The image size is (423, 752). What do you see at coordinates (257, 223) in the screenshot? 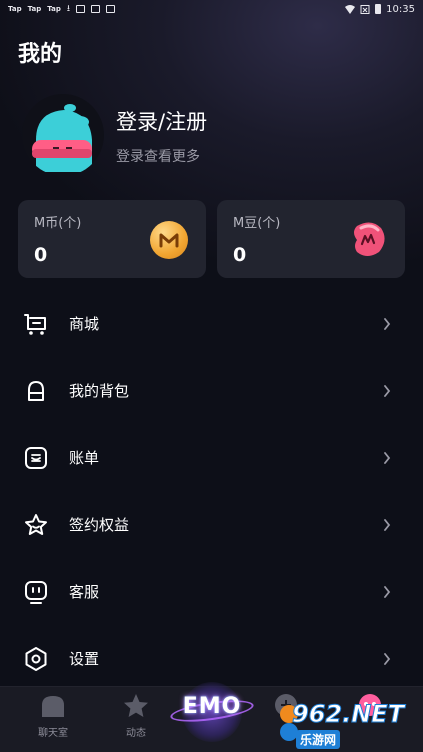
I see `m-bean-label: M豆(个)` at bounding box center [257, 223].